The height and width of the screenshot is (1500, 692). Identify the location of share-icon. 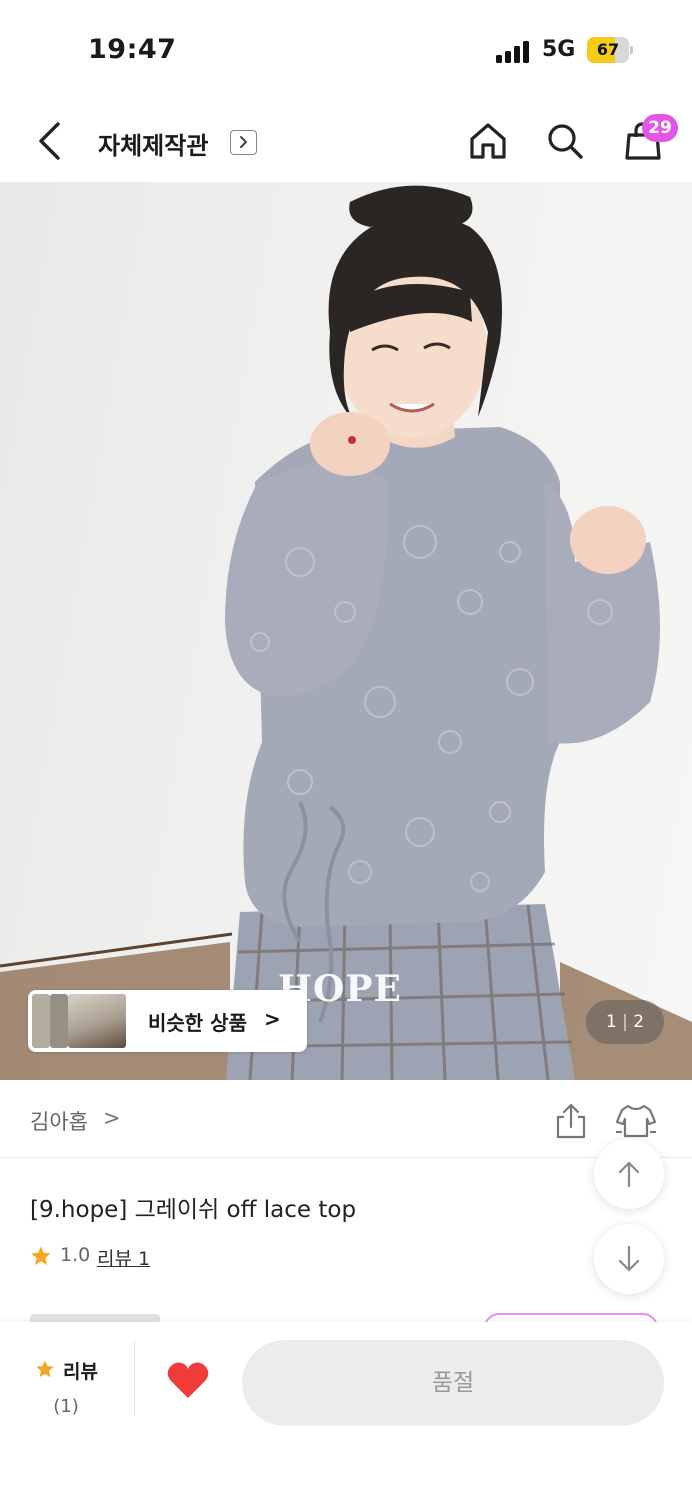
(571, 1121).